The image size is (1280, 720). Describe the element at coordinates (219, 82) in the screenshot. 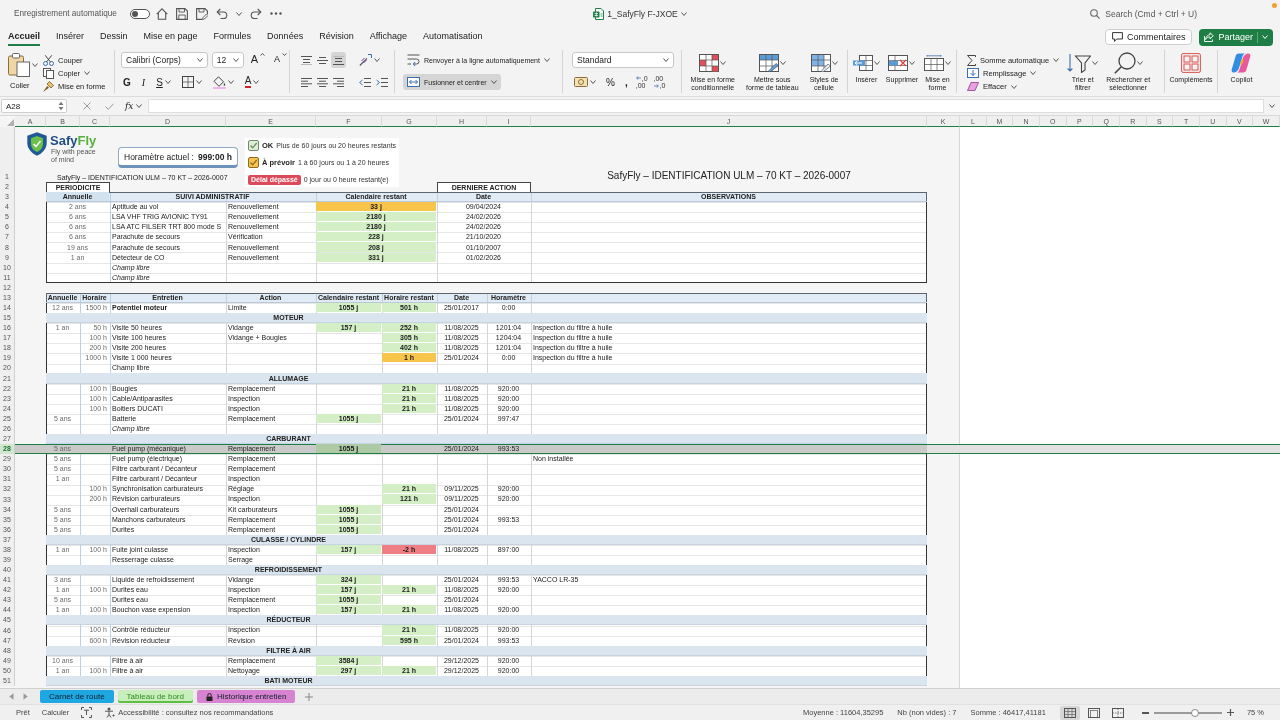

I see `paint-bucket-icon` at that location.